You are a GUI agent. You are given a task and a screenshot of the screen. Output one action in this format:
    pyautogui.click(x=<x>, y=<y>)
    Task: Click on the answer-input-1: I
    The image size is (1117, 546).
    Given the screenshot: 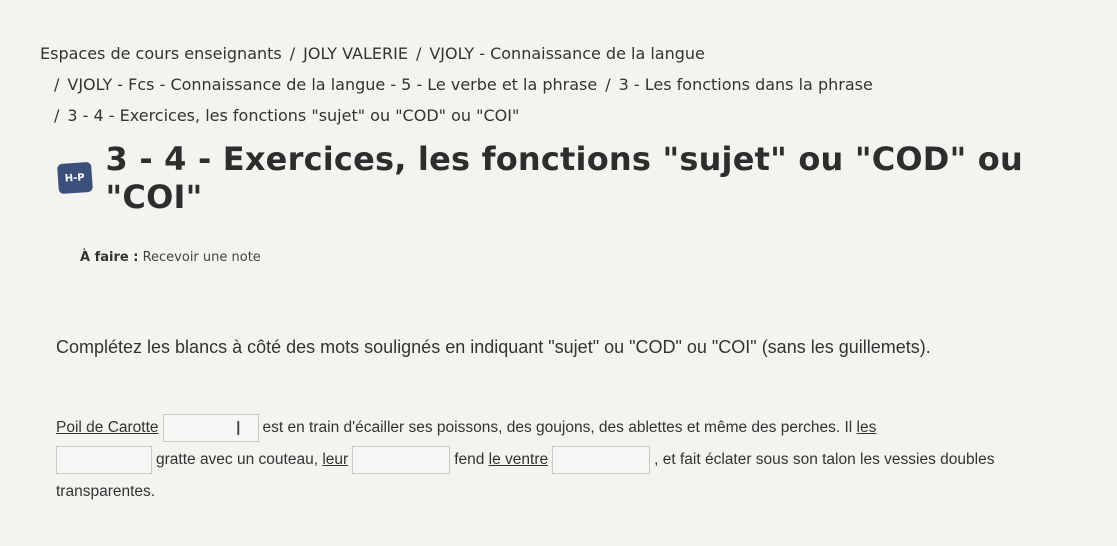 What is the action you would take?
    pyautogui.click(x=210, y=427)
    